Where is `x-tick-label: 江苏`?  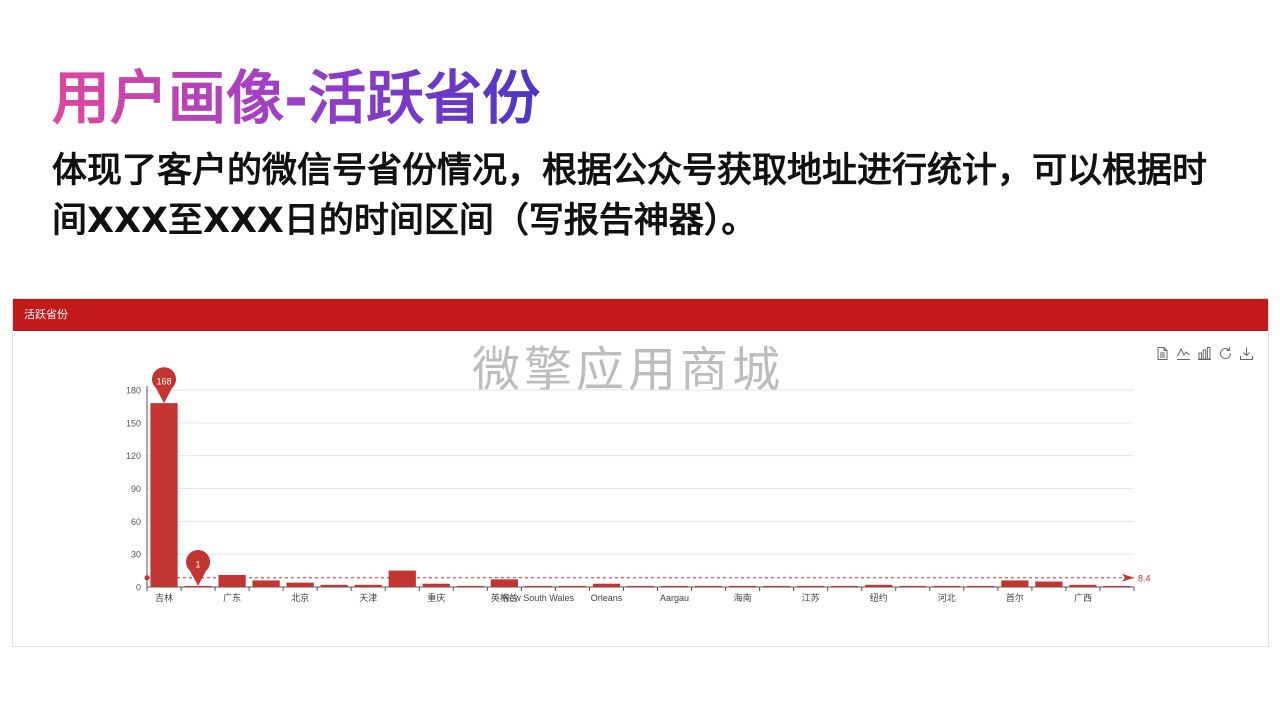 x-tick-label: 江苏 is located at coordinates (811, 597).